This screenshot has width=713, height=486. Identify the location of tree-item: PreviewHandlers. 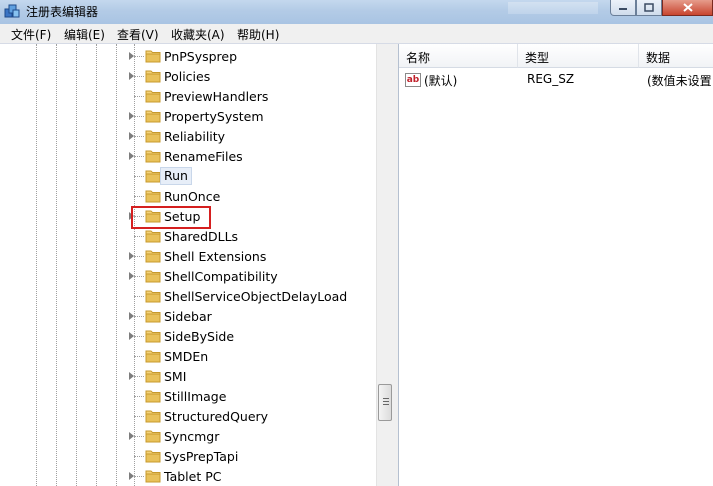
(188, 96).